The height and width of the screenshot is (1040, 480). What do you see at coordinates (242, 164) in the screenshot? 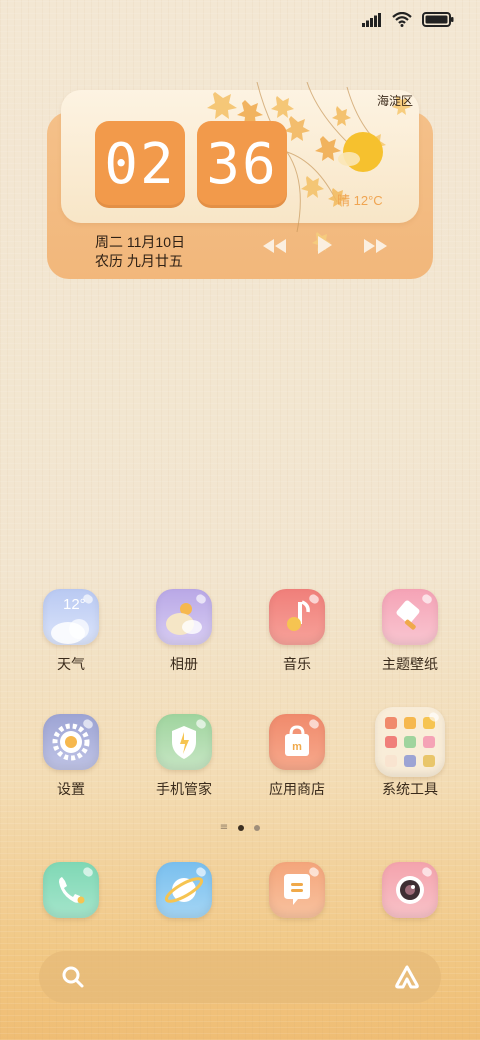
I see `minute-display: 36` at bounding box center [242, 164].